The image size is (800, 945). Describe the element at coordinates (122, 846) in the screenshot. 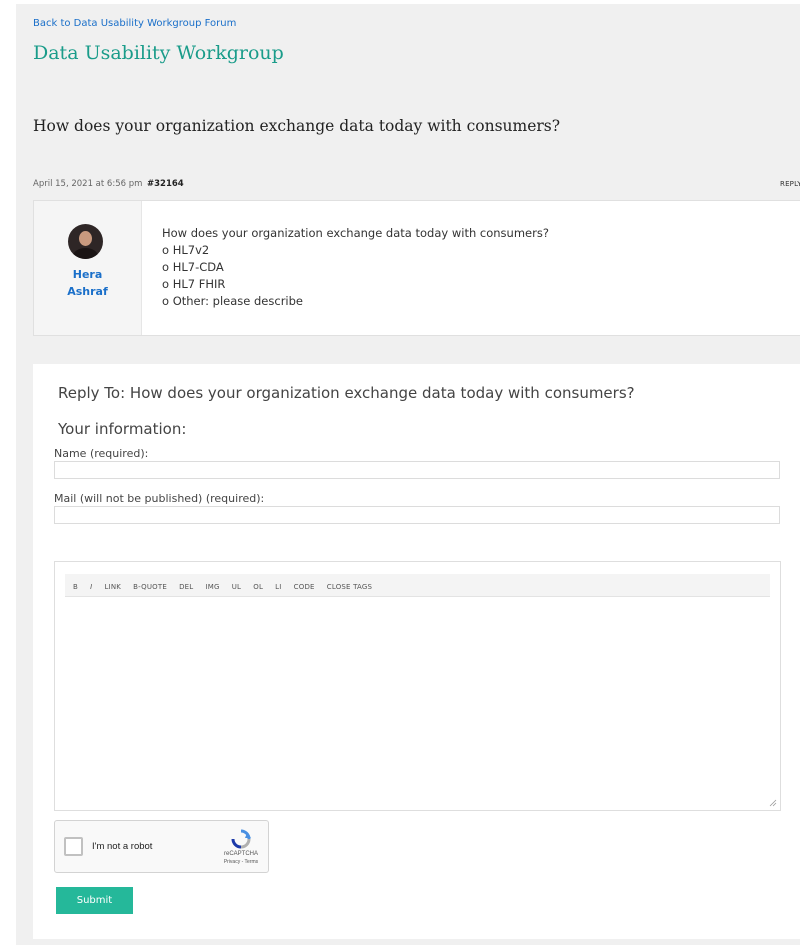

I see `recaptcha-label: I'm not a robot` at that location.